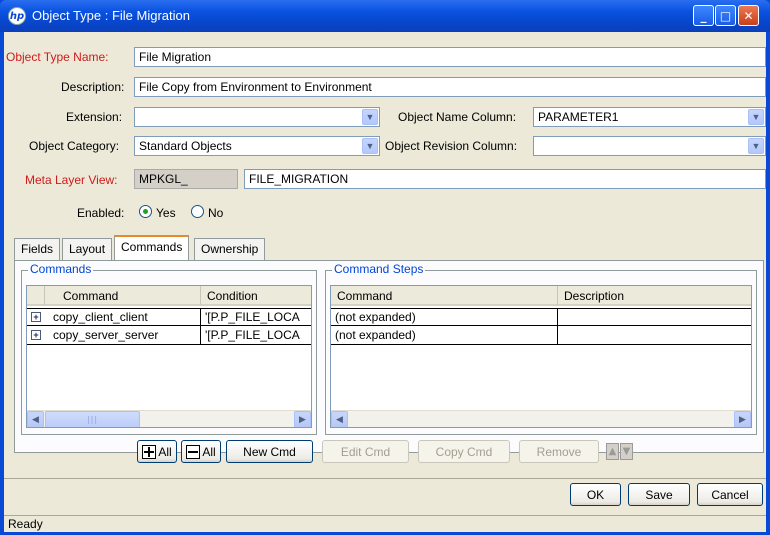 This screenshot has height=535, width=770. Describe the element at coordinates (209, 451) in the screenshot. I see `collapse-all-label: All` at that location.